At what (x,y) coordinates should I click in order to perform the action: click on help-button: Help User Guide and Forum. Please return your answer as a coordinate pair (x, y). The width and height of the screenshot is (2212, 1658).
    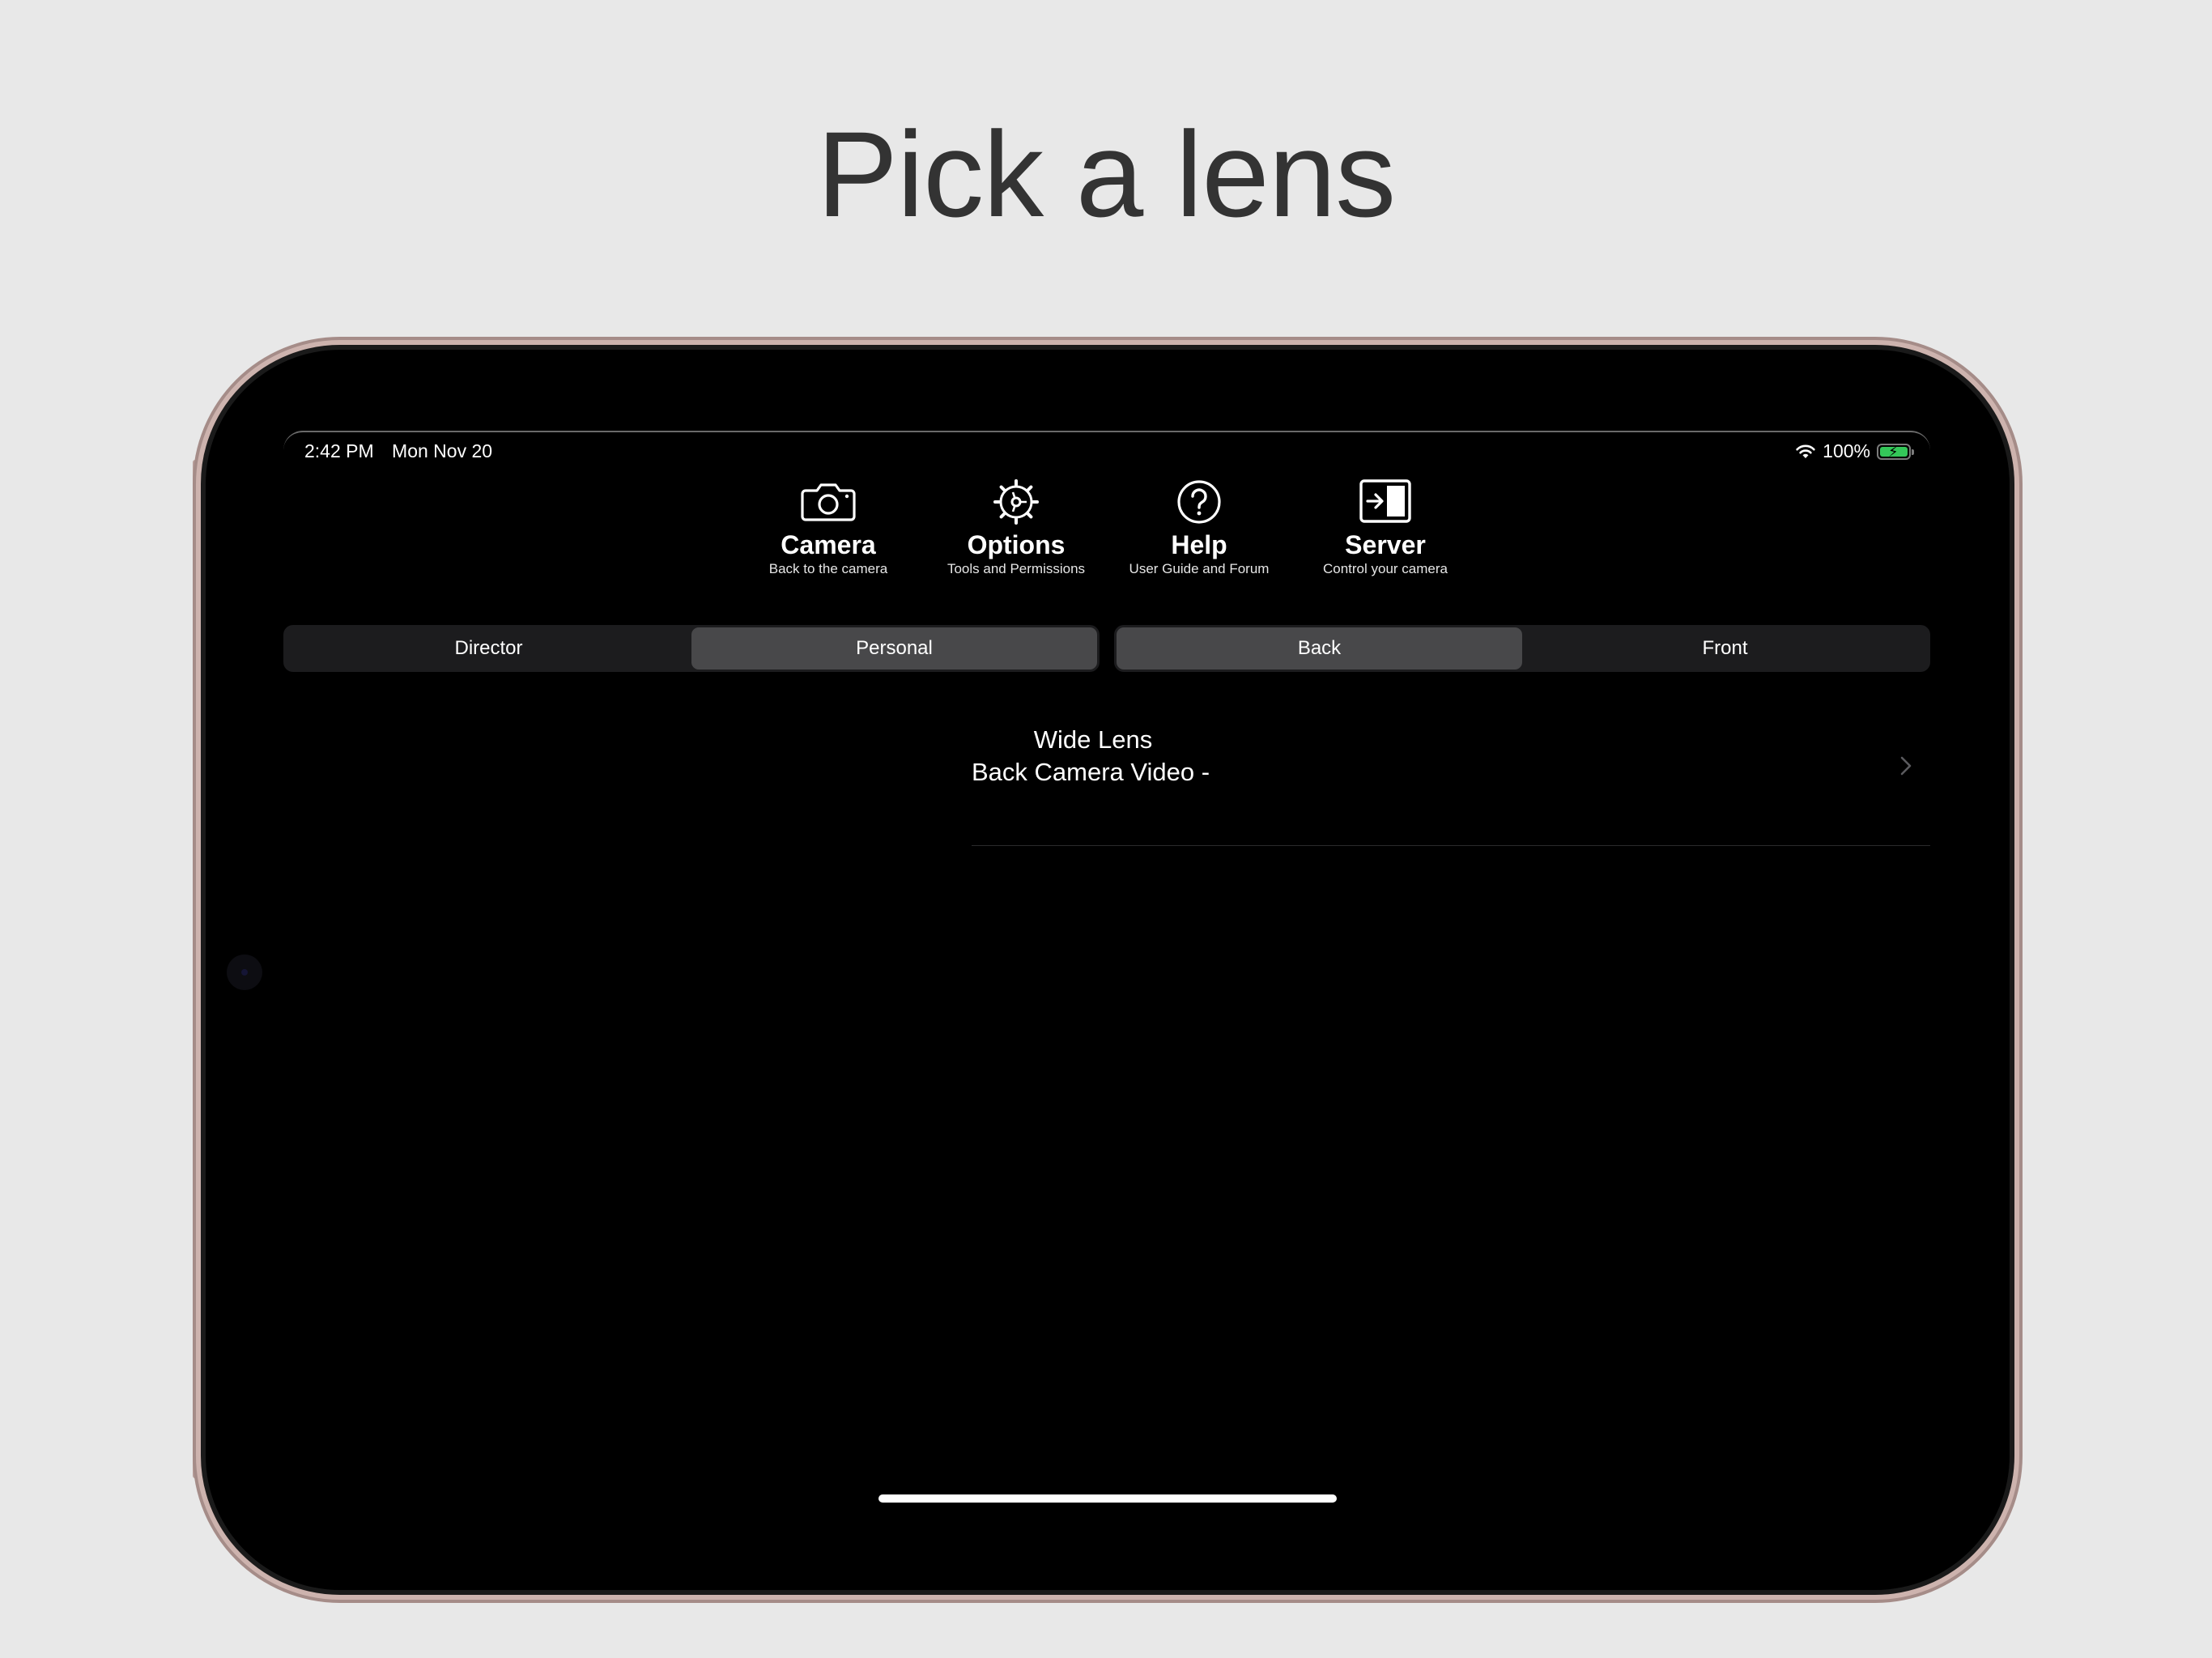
    Looking at the image, I should click on (1199, 526).